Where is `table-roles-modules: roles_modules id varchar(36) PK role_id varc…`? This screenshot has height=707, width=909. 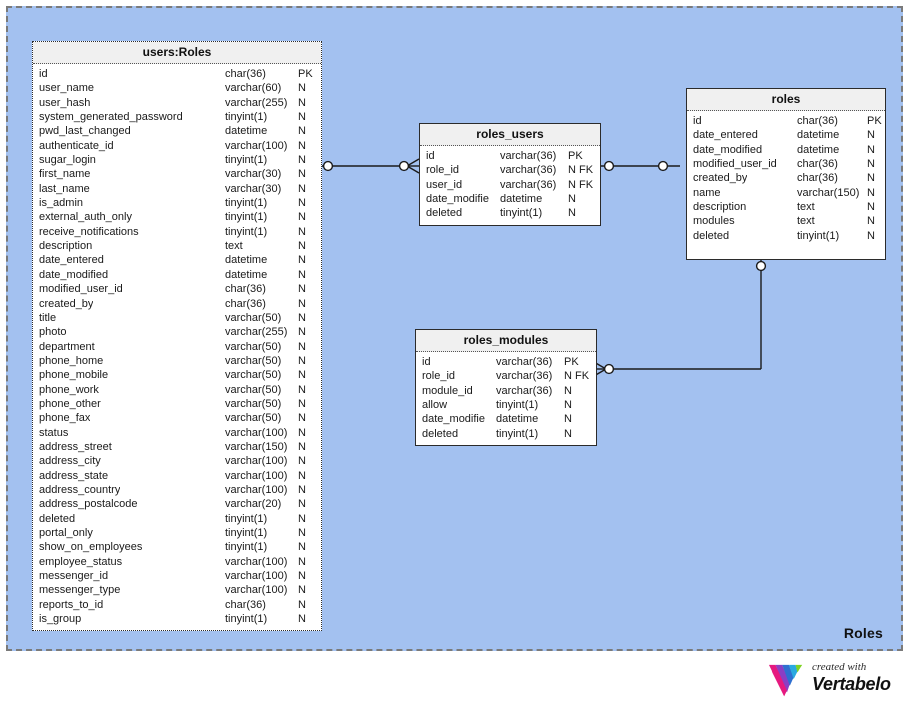
table-roles-modules: roles_modules id varchar(36) PK role_id varc… is located at coordinates (506, 388).